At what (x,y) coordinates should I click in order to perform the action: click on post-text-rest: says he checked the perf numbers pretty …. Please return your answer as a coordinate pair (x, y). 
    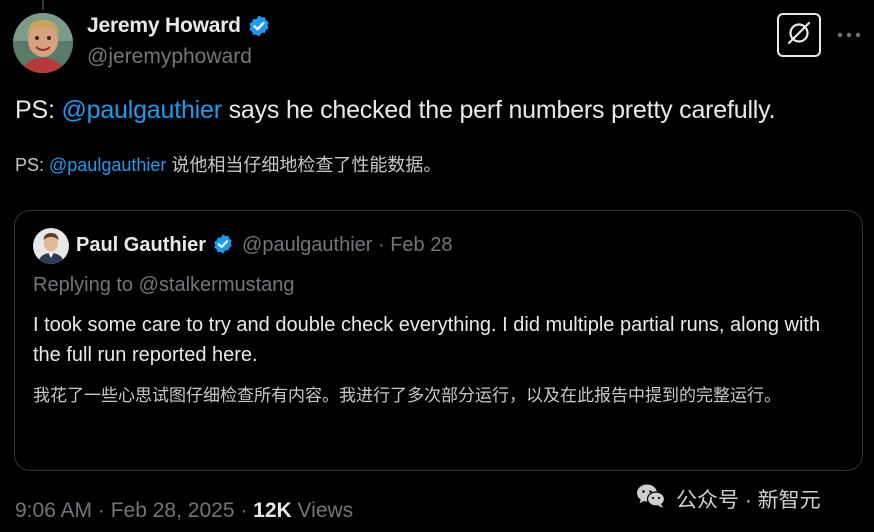
    Looking at the image, I should click on (498, 110).